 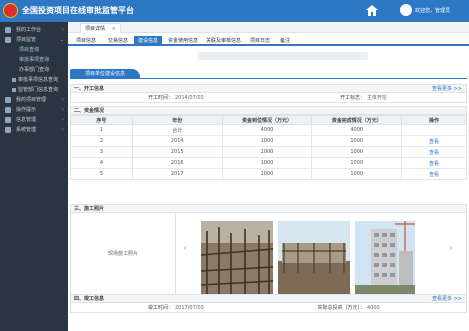 What do you see at coordinates (268, 88) in the screenshot?
I see `start-info-heading: 一、开工信息 查看更多 >>` at bounding box center [268, 88].